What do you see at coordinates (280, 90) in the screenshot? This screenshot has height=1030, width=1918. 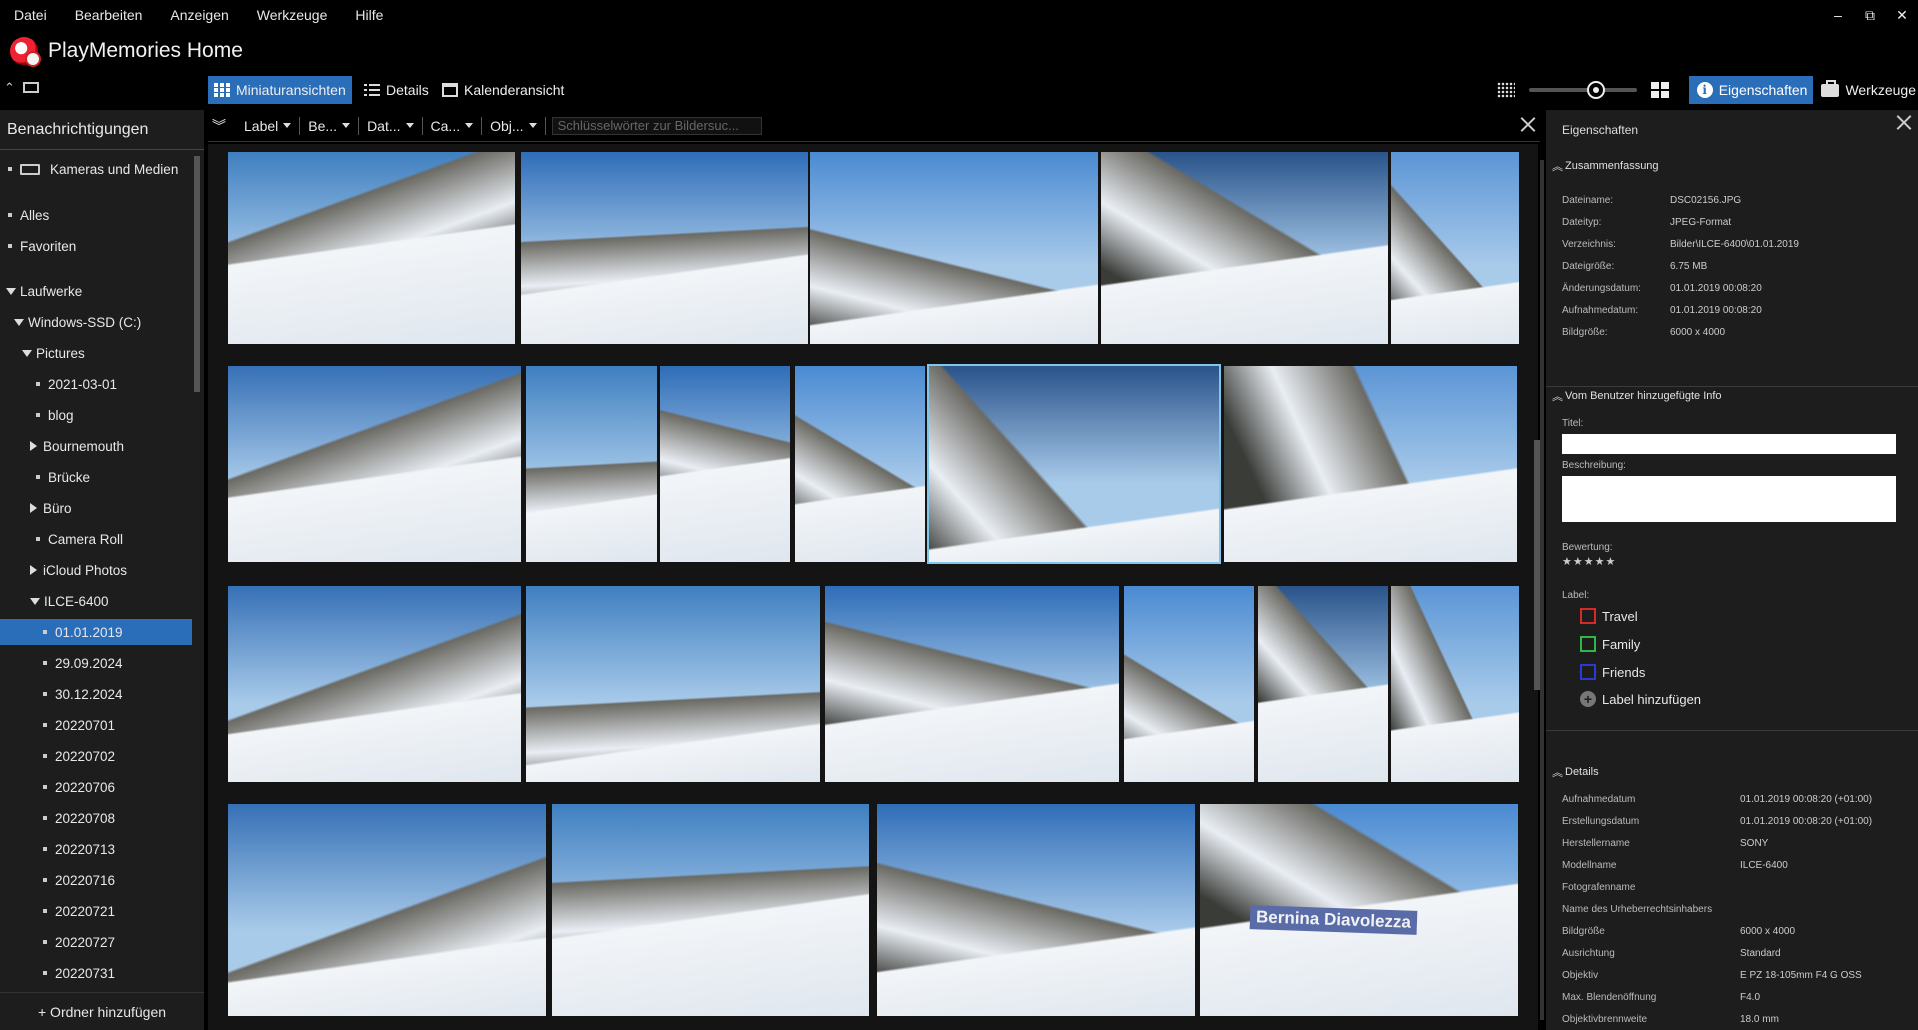 I see `view-thumbnails-button: Miniaturansichten` at bounding box center [280, 90].